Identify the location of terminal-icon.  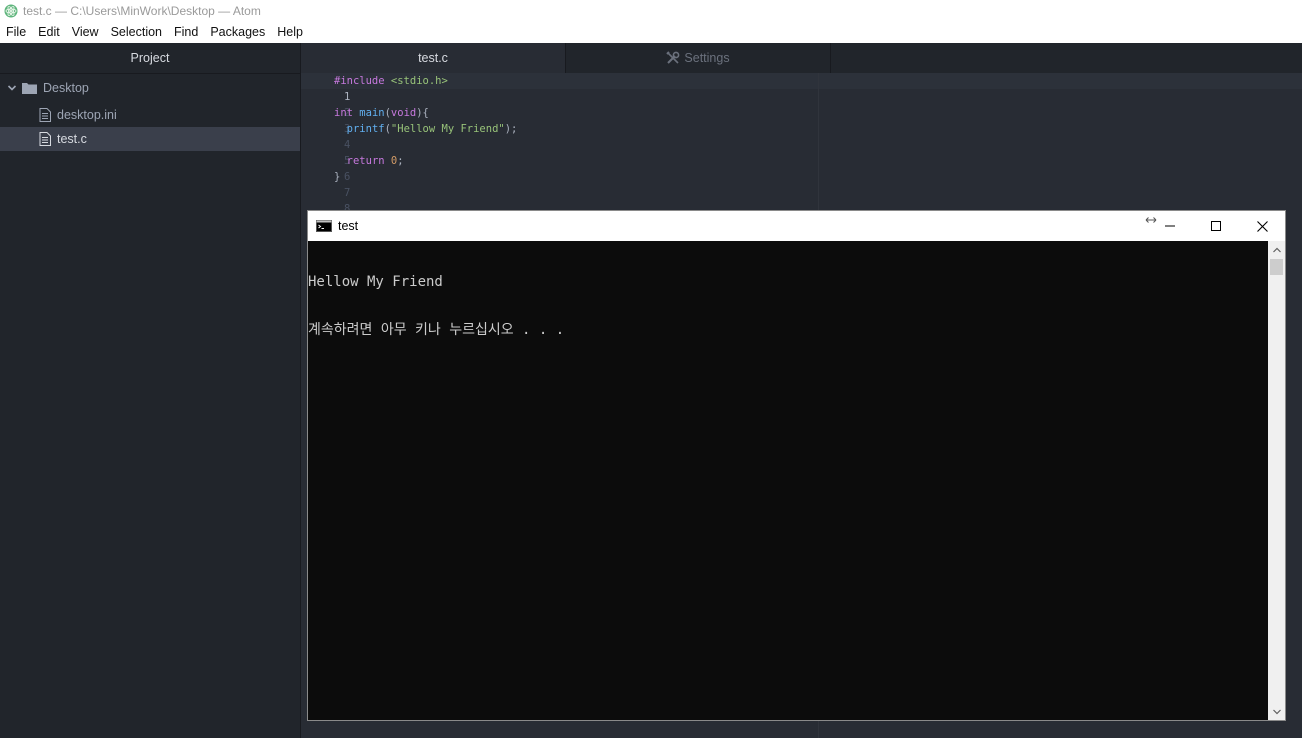
(324, 226).